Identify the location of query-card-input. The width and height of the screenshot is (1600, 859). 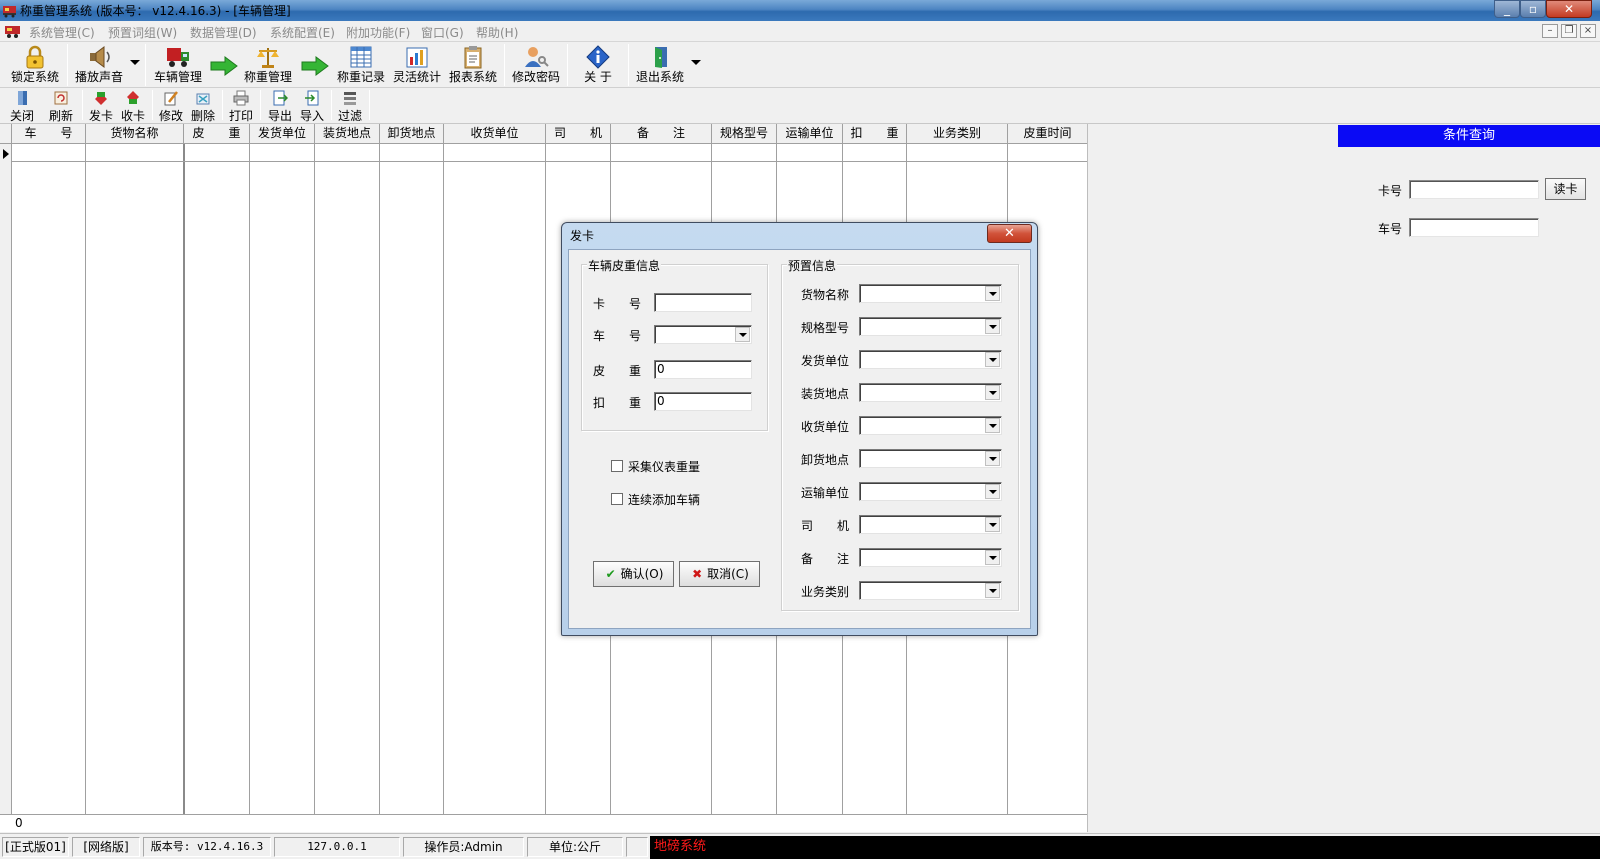
(1474, 189).